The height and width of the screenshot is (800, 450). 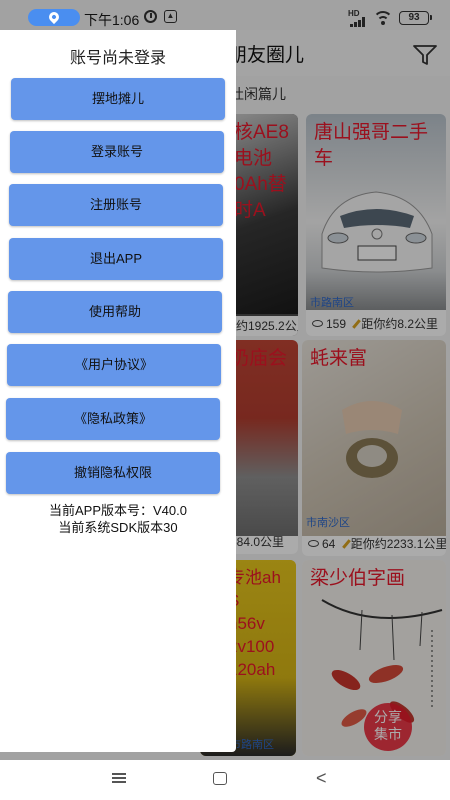 I want to click on location-pin-icon, so click(x=54, y=17).